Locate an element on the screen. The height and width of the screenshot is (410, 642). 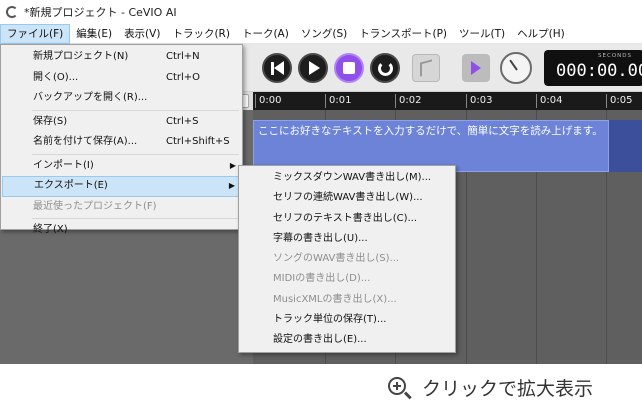
follow-button is located at coordinates (476, 68).